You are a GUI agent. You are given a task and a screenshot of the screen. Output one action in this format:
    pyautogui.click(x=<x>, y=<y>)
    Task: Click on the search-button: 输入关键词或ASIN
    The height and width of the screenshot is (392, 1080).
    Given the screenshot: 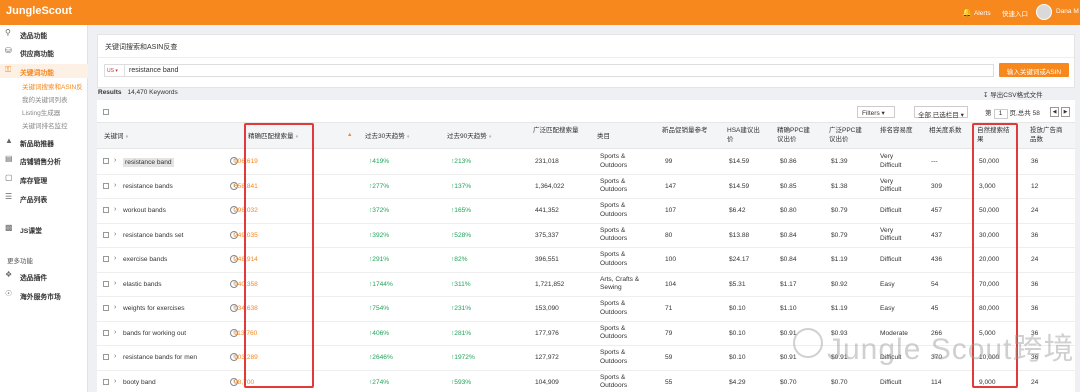 What is the action you would take?
    pyautogui.click(x=1034, y=70)
    